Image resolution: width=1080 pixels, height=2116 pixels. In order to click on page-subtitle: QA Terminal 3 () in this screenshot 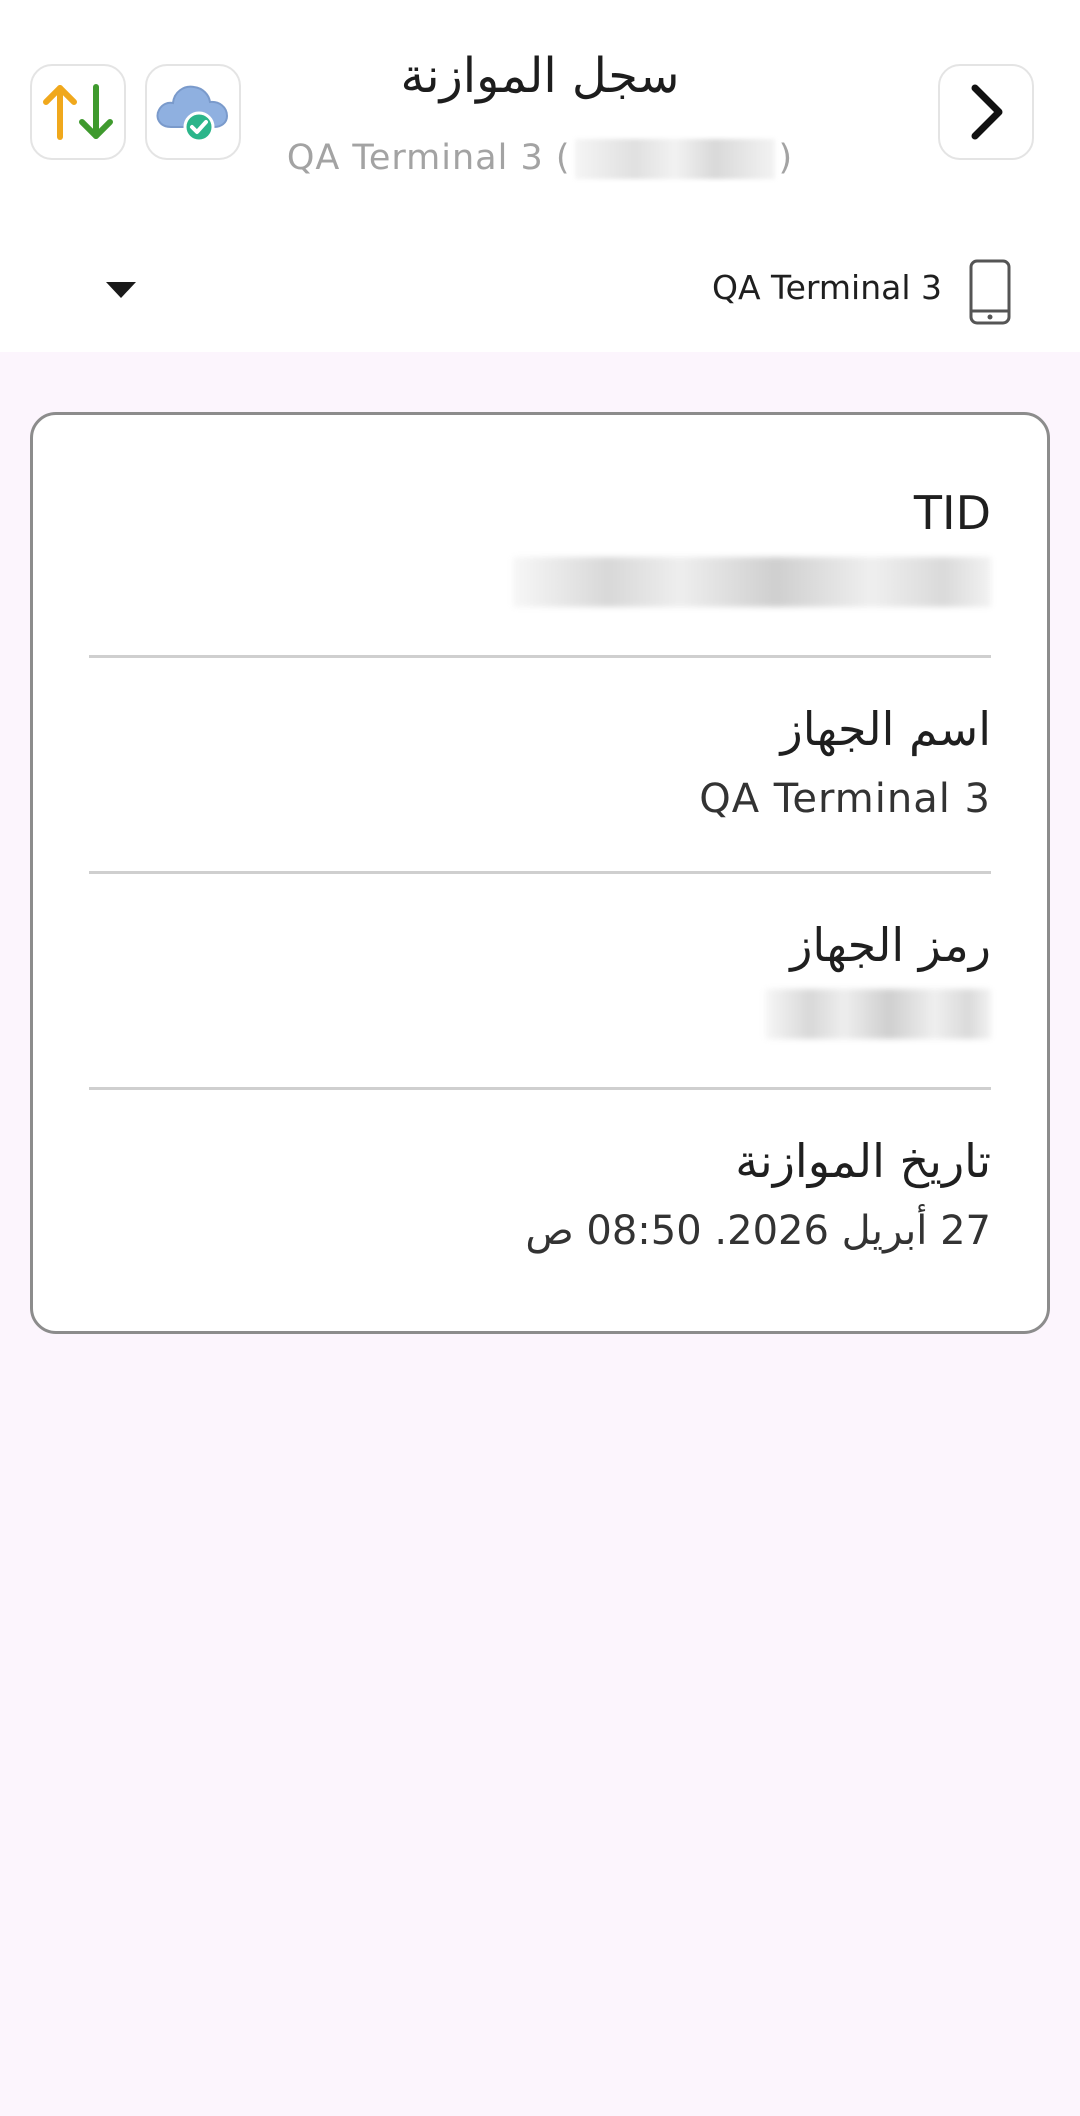, I will do `click(540, 158)`.